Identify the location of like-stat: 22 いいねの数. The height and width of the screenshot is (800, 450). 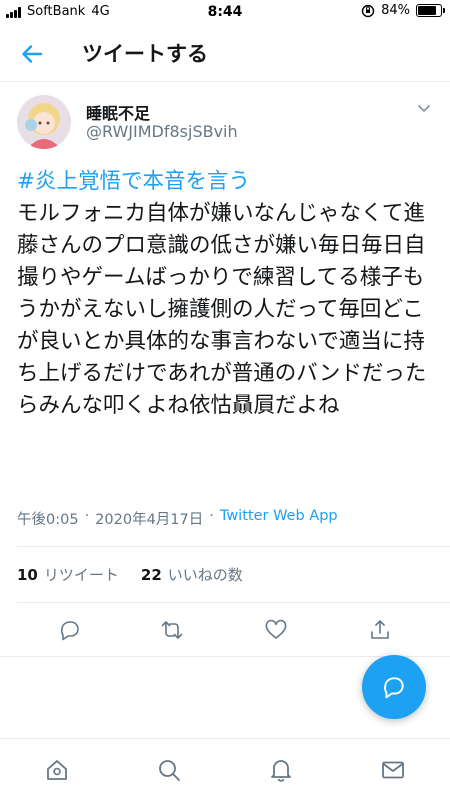
(192, 574).